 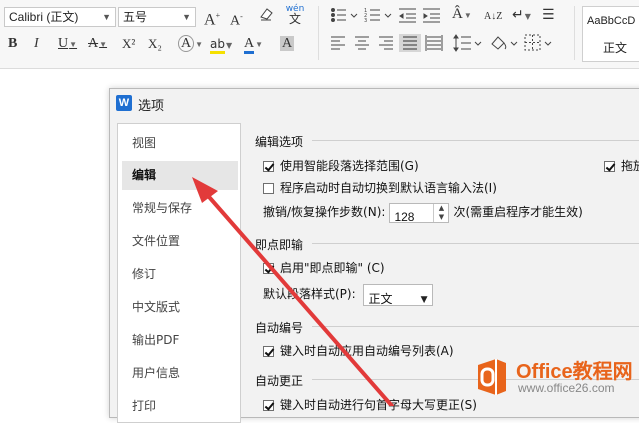 What do you see at coordinates (574, 372) in the screenshot?
I see `watermark-brand: Office教程网` at bounding box center [574, 372].